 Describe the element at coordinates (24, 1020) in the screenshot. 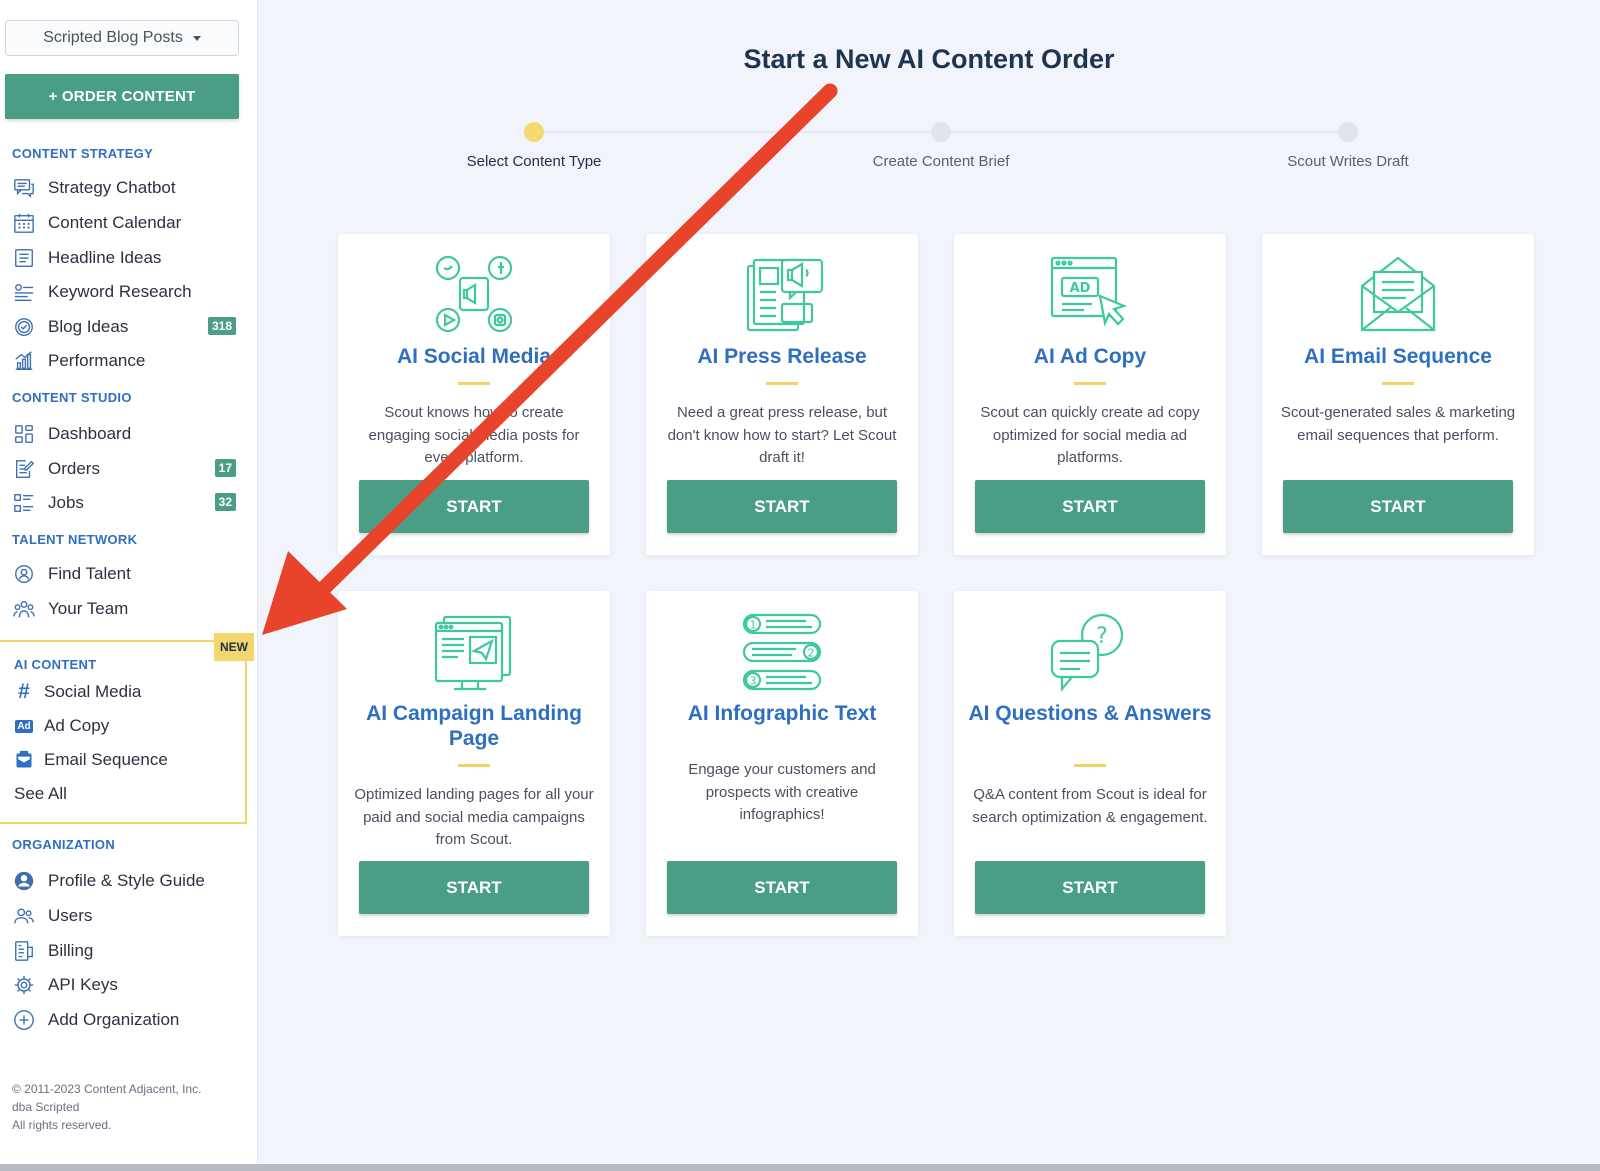

I see `plus-circle-icon` at that location.